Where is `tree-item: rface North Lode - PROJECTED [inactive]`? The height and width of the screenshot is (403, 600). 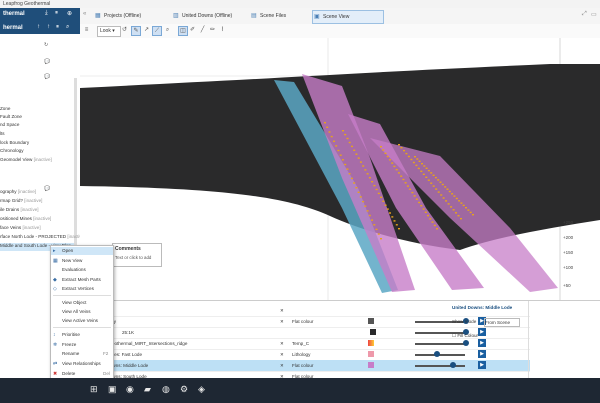 tree-item: rface North Lode - PROJECTED [inactive] is located at coordinates (43, 238).